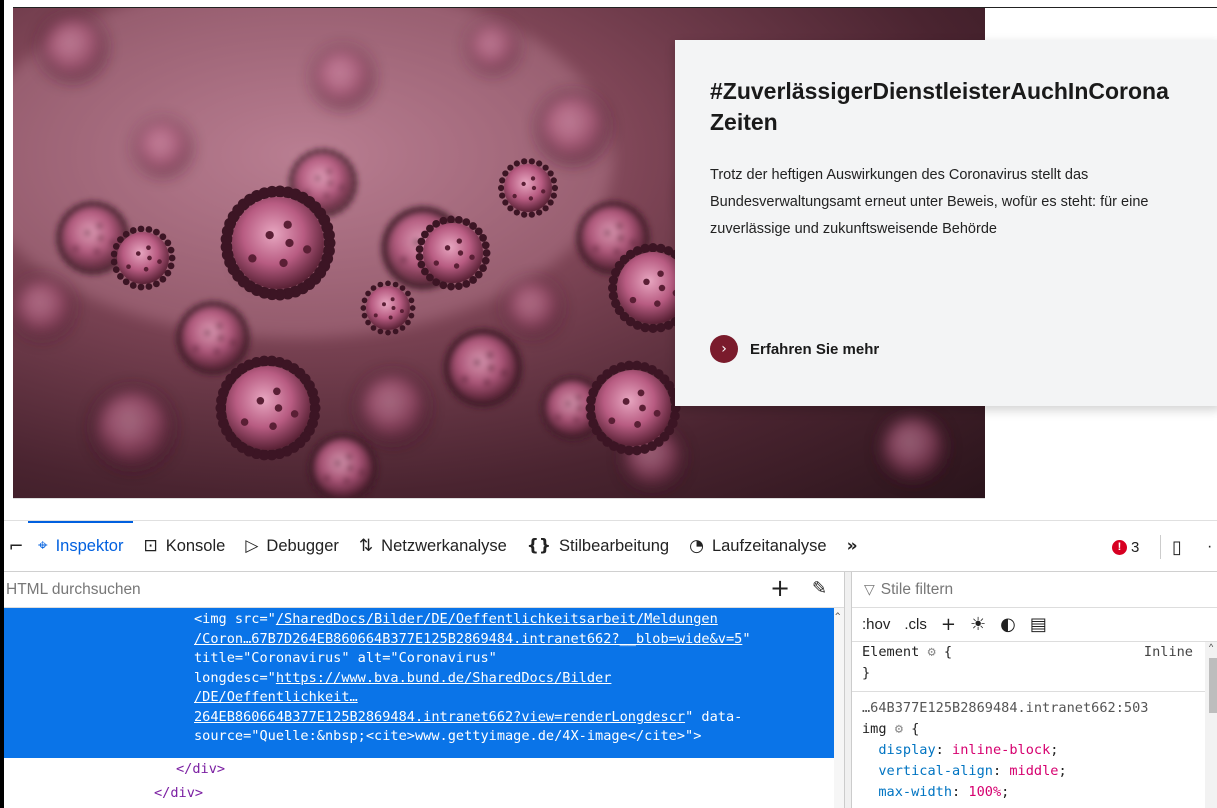  Describe the element at coordinates (1038, 624) in the screenshot. I see `print-media-icon: ▤` at that location.